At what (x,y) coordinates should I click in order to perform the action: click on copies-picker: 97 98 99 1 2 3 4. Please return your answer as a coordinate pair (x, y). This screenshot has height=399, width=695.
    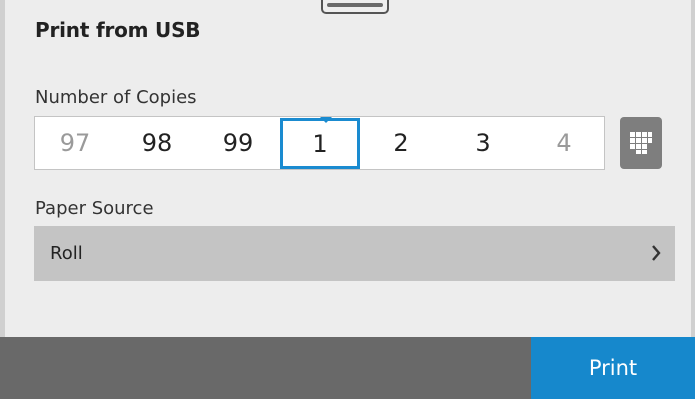
    Looking at the image, I should click on (319, 143).